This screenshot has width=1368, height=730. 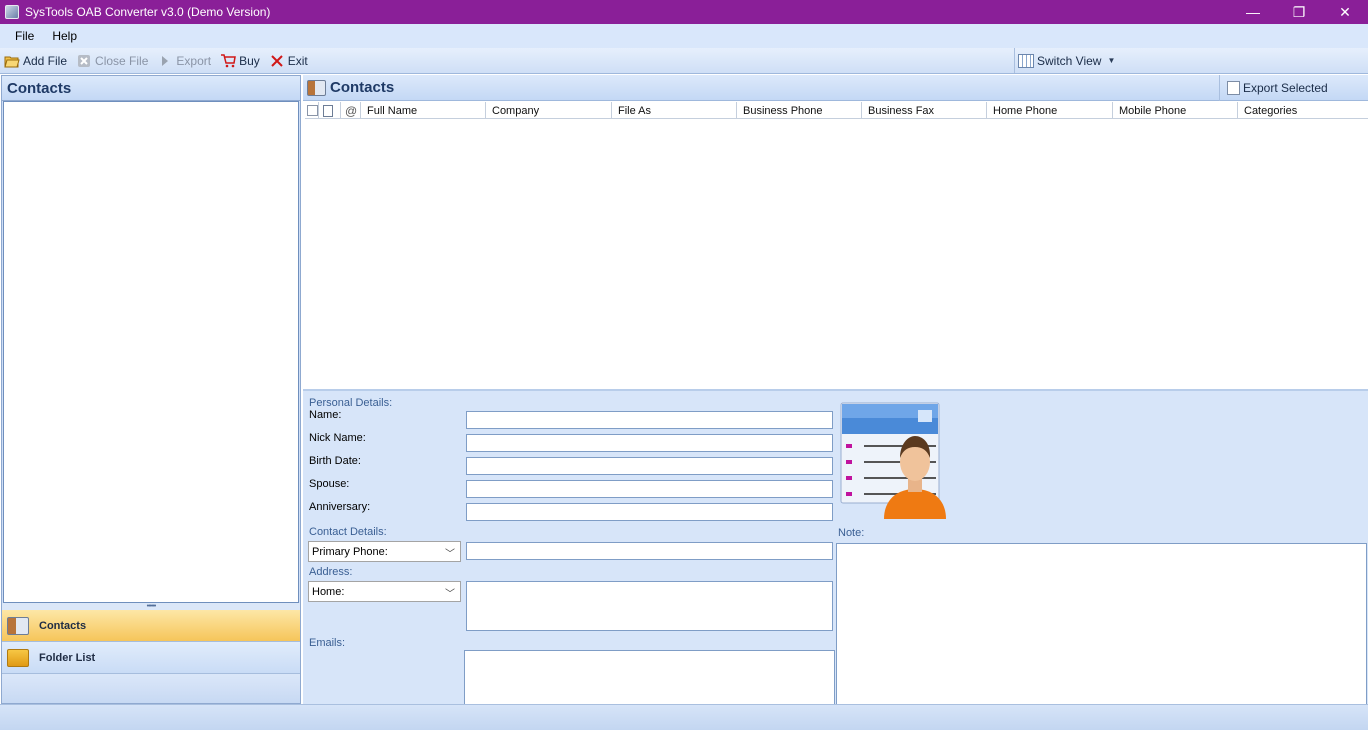 I want to click on emails-textarea, so click(x=649, y=678).